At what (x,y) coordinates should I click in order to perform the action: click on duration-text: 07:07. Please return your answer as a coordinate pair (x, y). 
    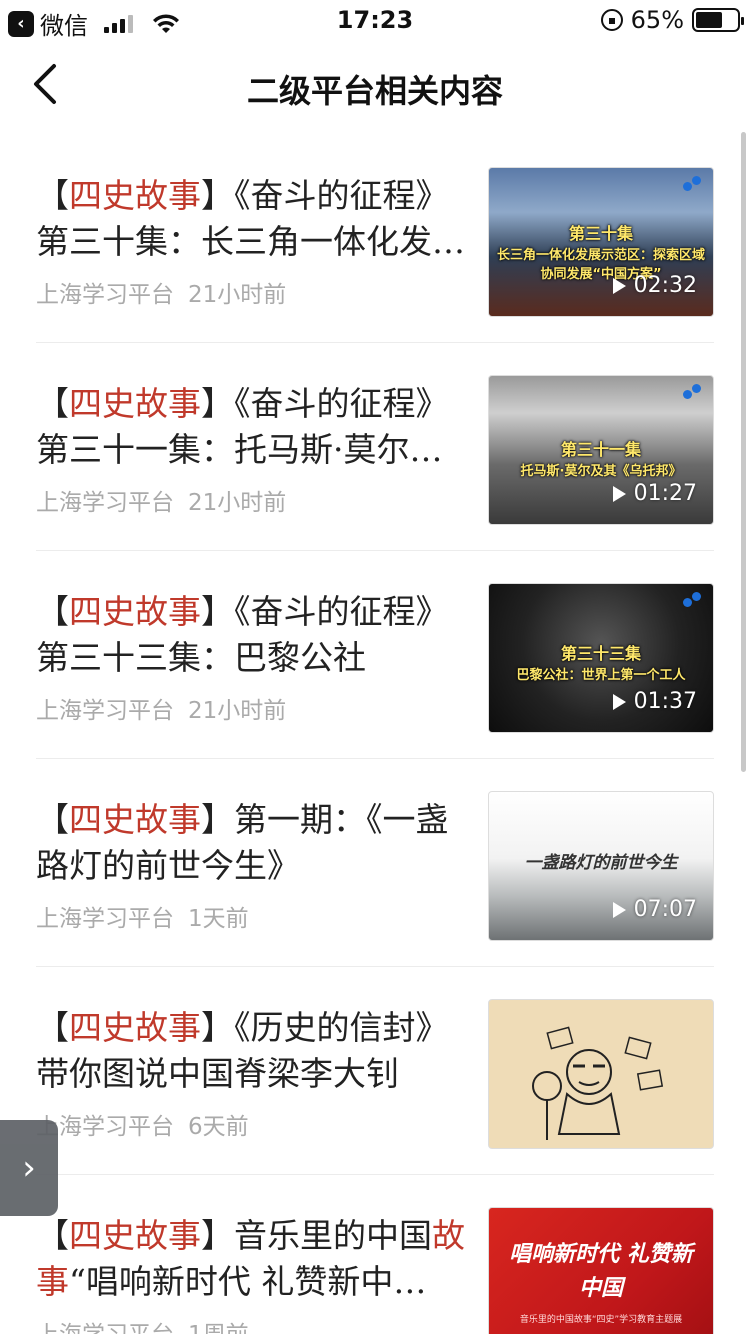
    Looking at the image, I should click on (665, 909).